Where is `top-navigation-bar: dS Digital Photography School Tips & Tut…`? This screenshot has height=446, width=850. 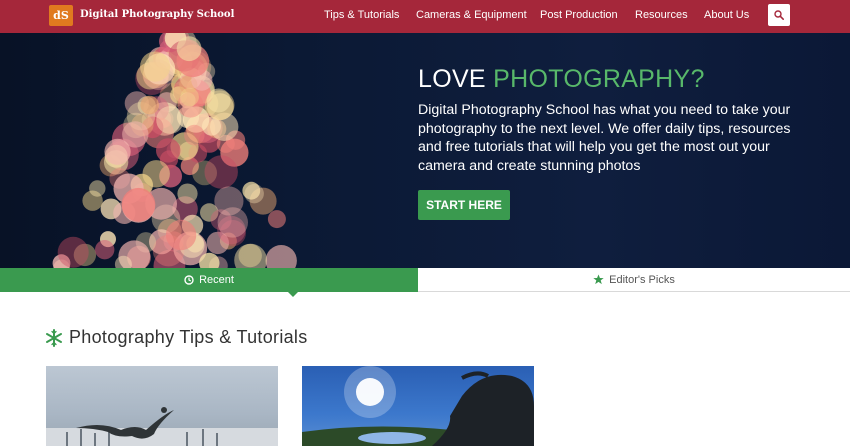 top-navigation-bar: dS Digital Photography School Tips & Tut… is located at coordinates (425, 16).